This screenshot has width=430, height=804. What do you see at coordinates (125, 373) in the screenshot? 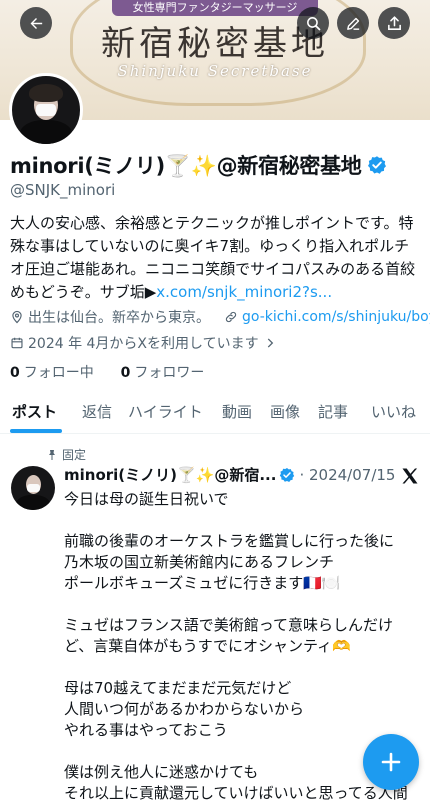
I see `followers-count: 0` at bounding box center [125, 373].